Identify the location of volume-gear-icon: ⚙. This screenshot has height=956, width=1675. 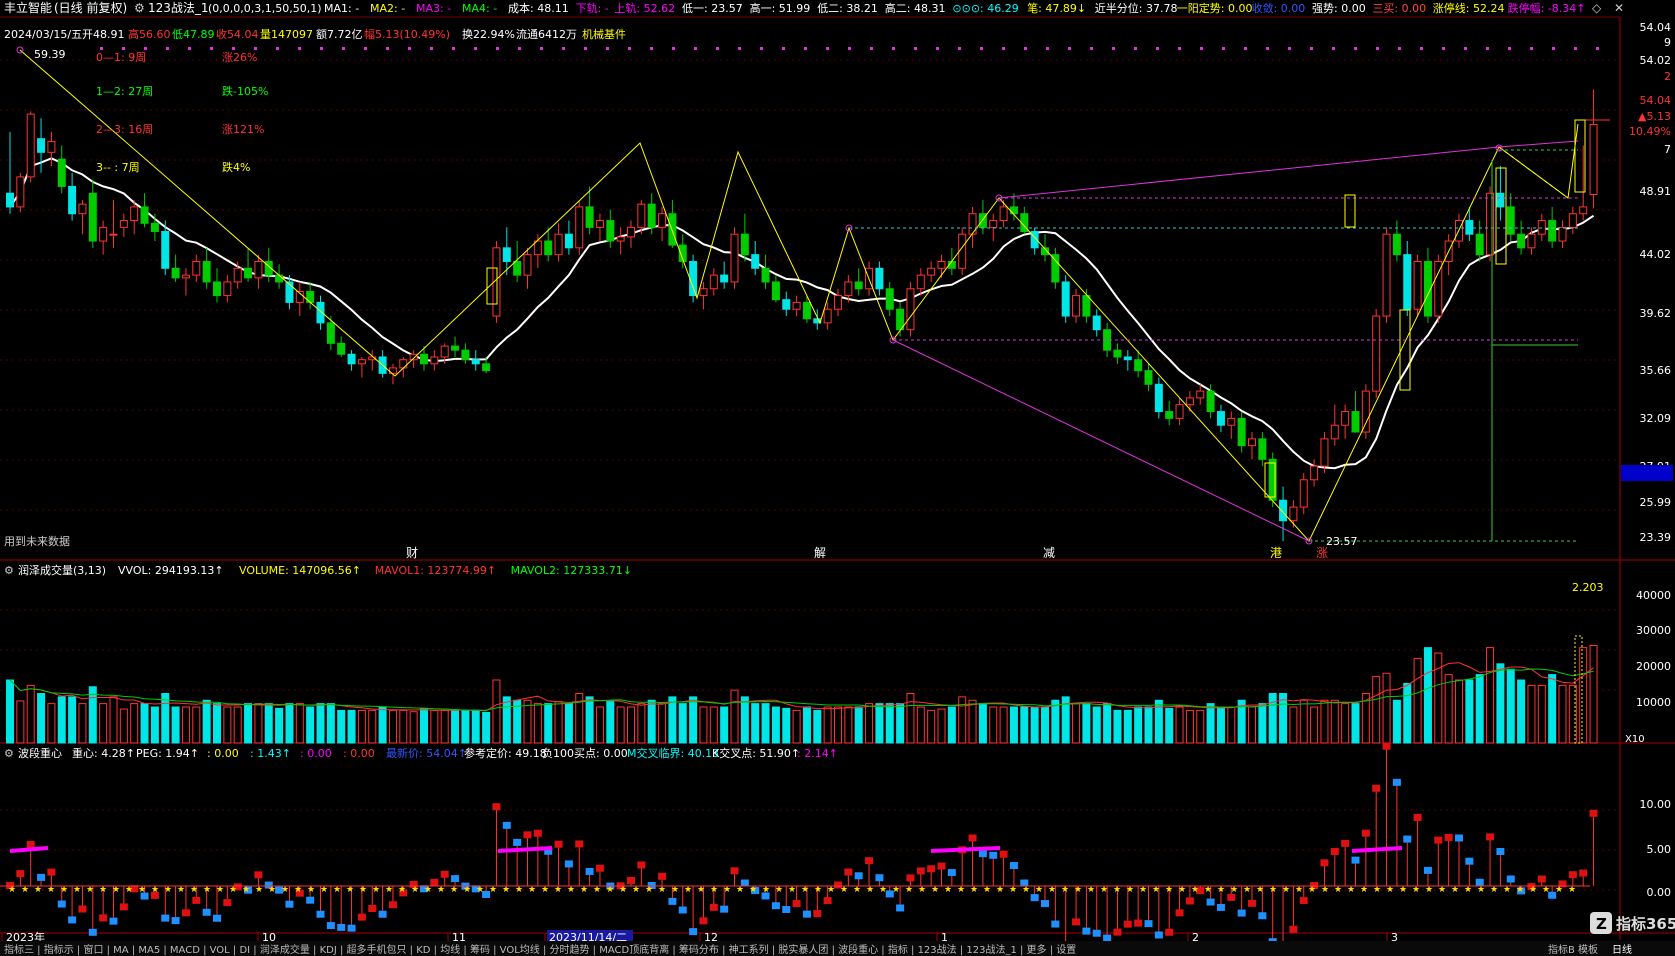
(9, 570).